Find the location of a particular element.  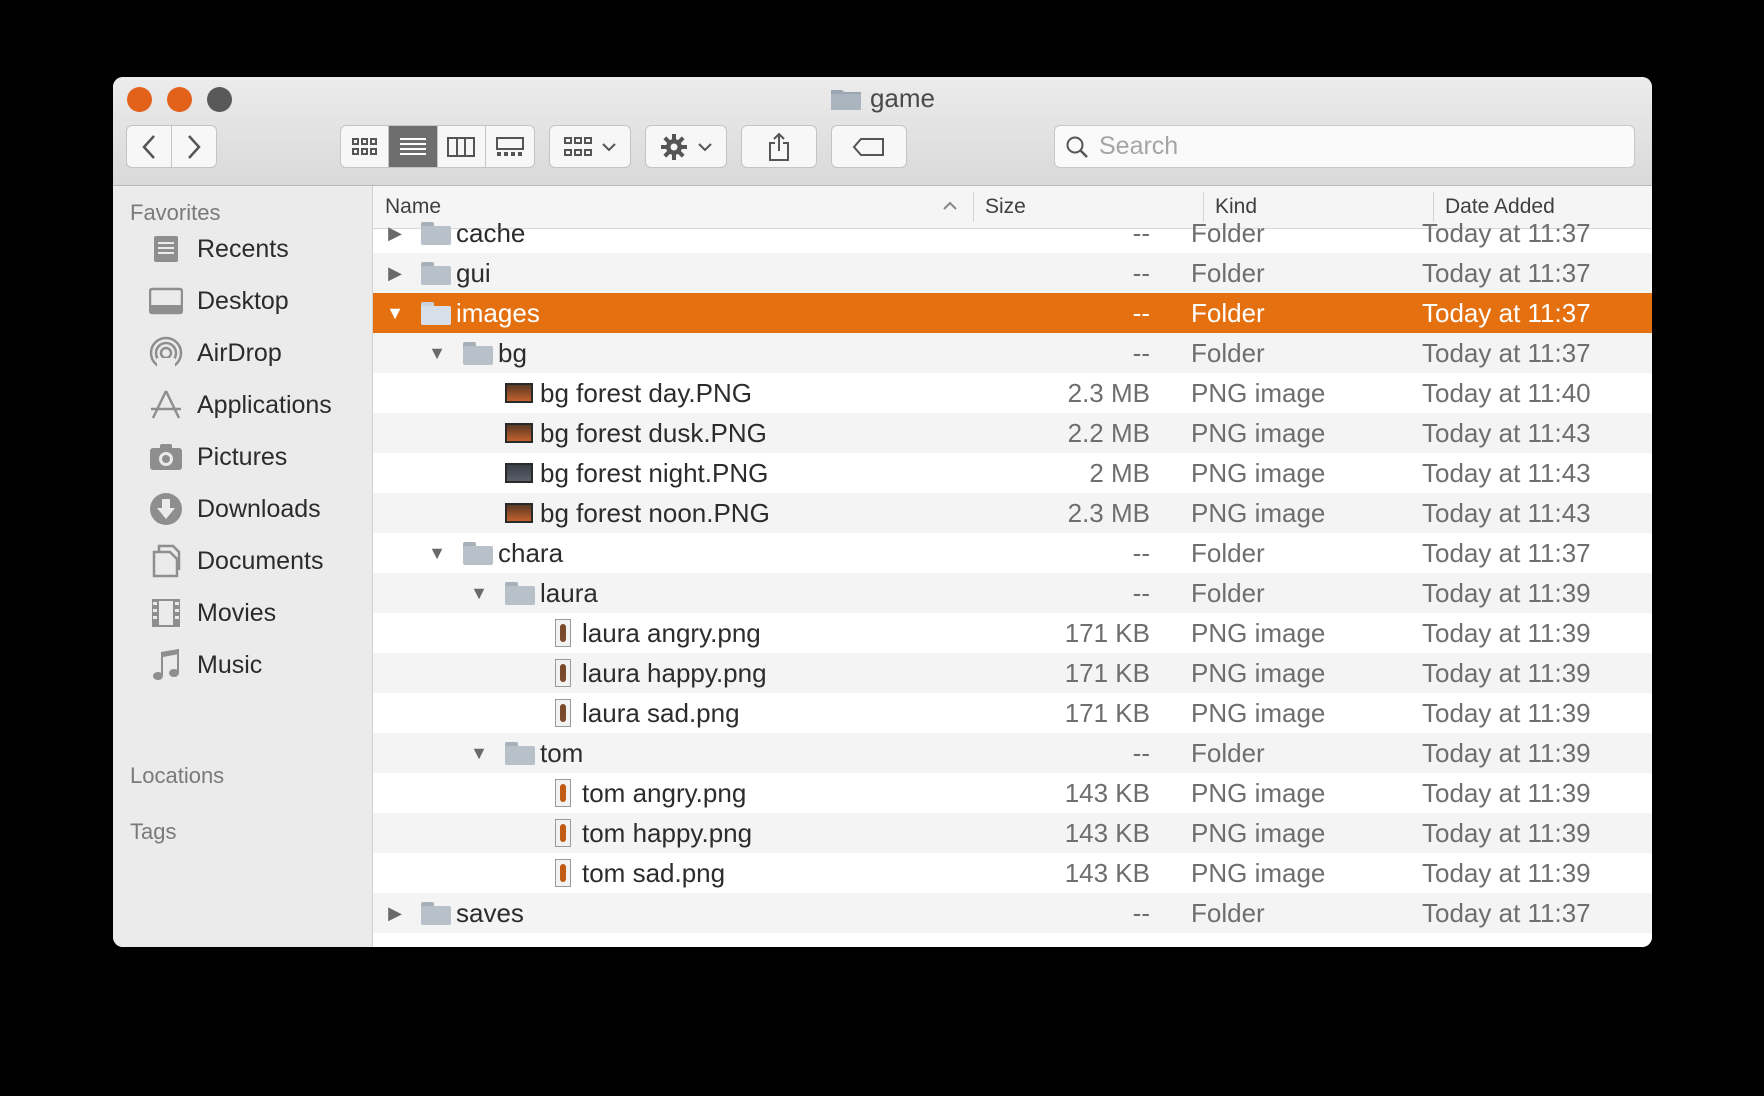

group-by-icon is located at coordinates (578, 146).